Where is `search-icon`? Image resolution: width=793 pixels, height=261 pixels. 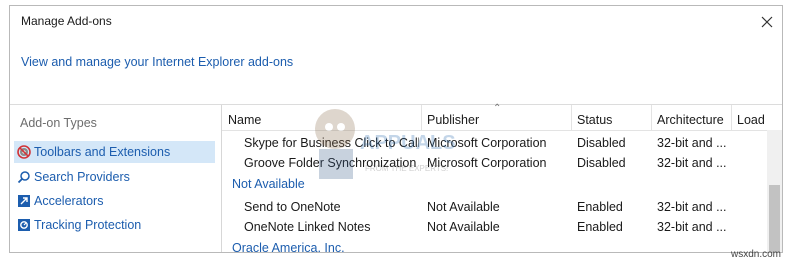
search-icon is located at coordinates (24, 177).